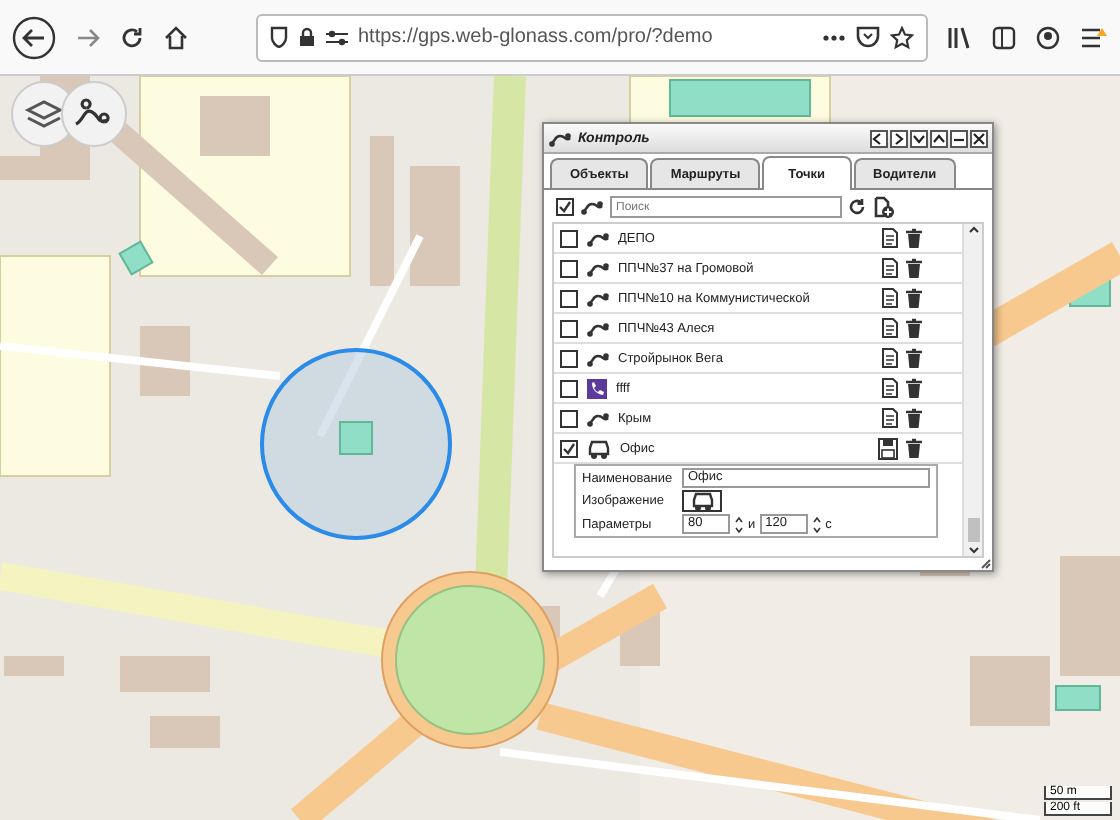  What do you see at coordinates (176, 37) in the screenshot?
I see `home-icon` at bounding box center [176, 37].